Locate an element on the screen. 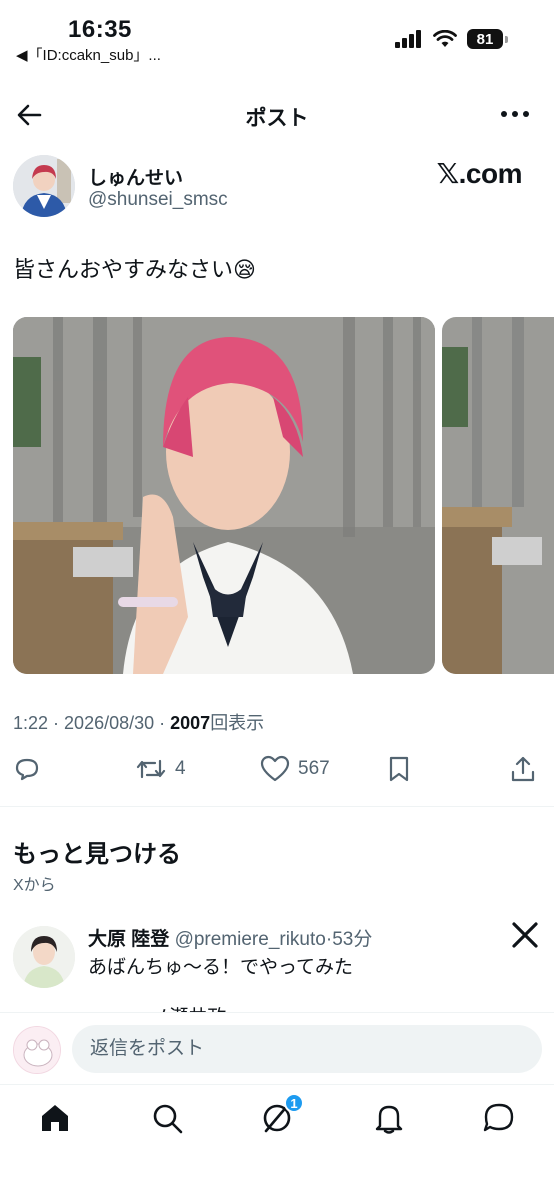 This screenshot has height=1200, width=554. post-meta: 1:22 · 2026/08/30 · 2007回表示 is located at coordinates (138, 722).